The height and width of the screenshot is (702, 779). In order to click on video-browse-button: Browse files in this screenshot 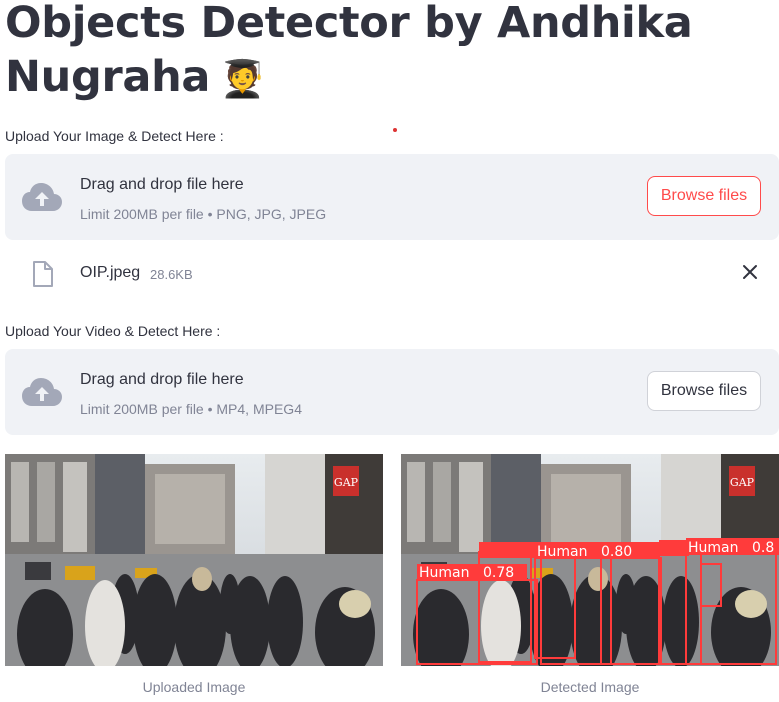, I will do `click(704, 391)`.